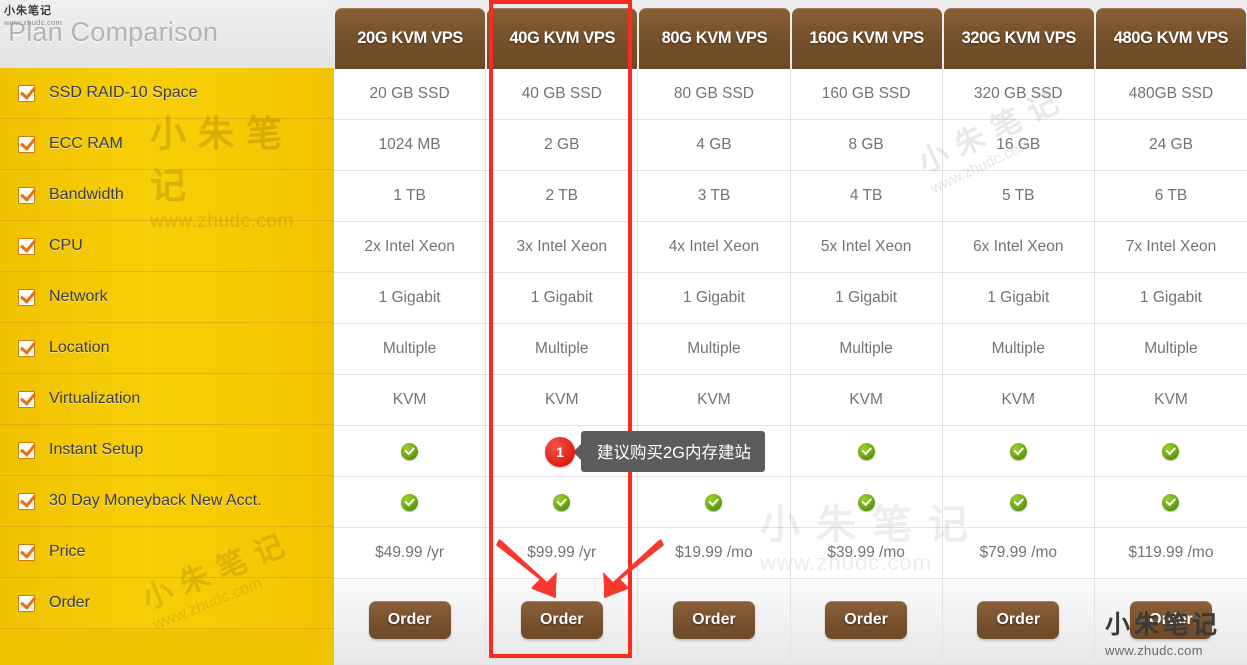 This screenshot has height=665, width=1247. Describe the element at coordinates (69, 602) in the screenshot. I see `feature-label: Order` at that location.